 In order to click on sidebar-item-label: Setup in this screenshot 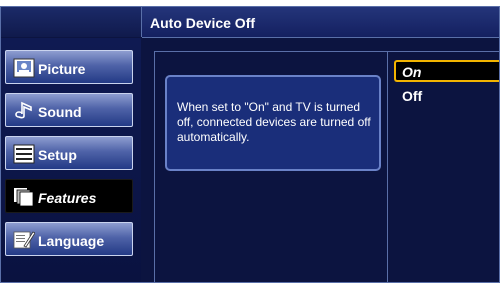, I will do `click(57, 155)`.